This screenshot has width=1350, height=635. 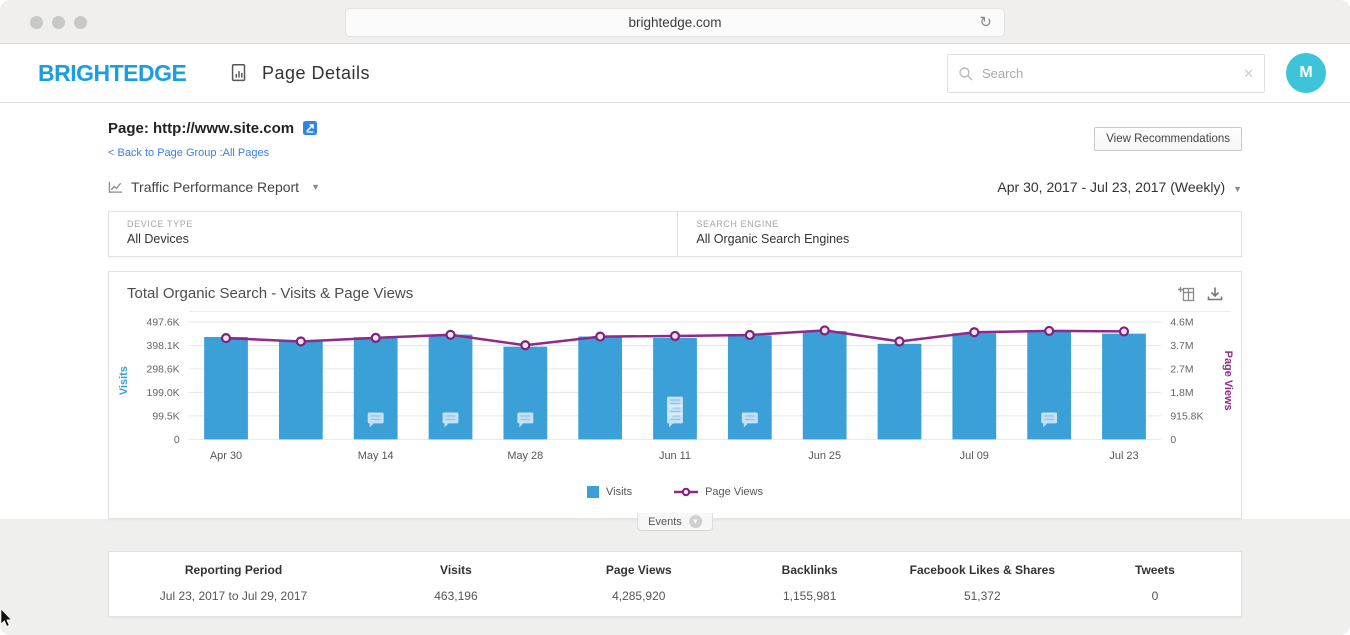 I want to click on browser-chrome: brightedge.com ↻, so click(x=675, y=22).